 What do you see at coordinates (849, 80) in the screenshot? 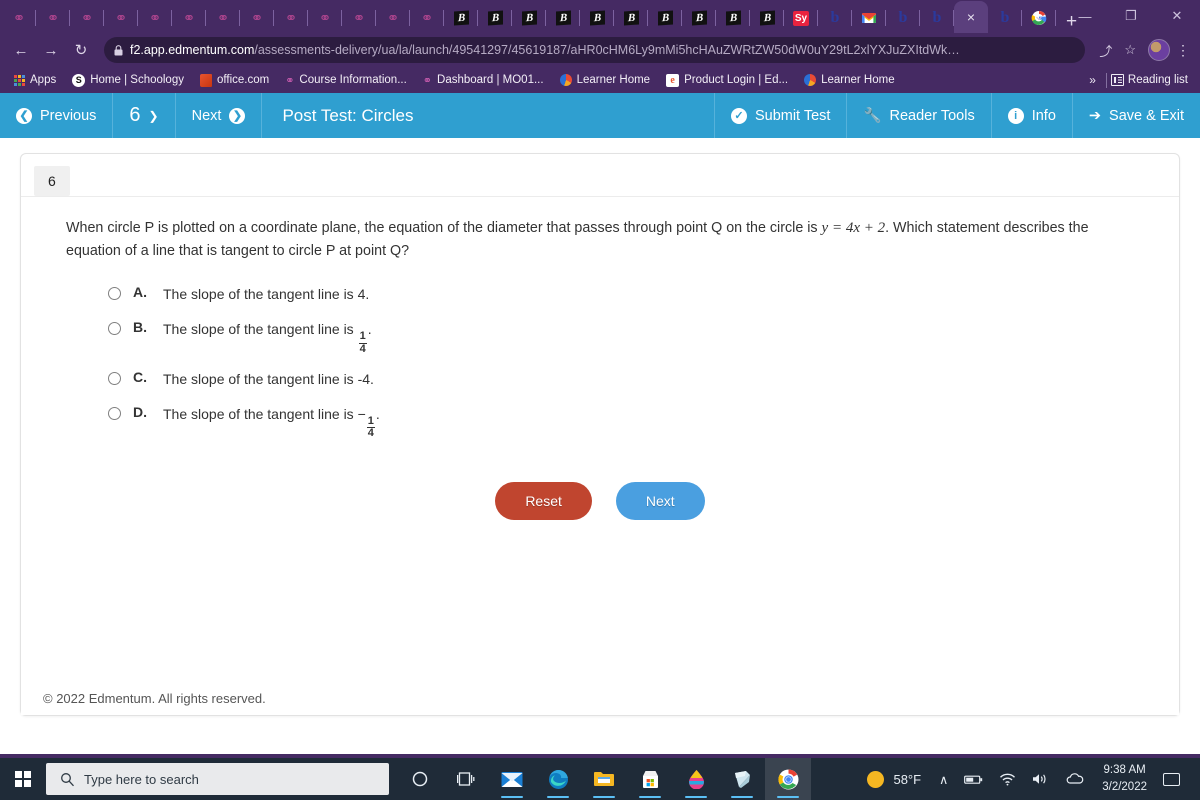
I see `bookmark-learner-home-2: Learner Home` at bounding box center [849, 80].